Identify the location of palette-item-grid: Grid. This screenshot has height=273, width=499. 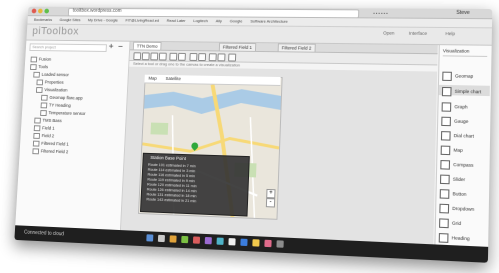
(450, 223).